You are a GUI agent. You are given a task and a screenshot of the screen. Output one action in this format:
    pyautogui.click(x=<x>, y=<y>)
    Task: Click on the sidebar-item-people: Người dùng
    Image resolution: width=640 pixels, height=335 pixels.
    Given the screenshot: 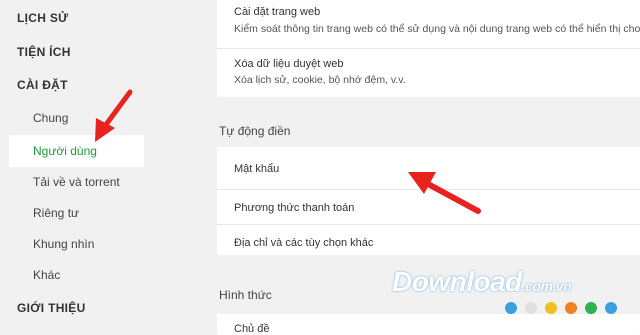 What is the action you would take?
    pyautogui.click(x=76, y=151)
    